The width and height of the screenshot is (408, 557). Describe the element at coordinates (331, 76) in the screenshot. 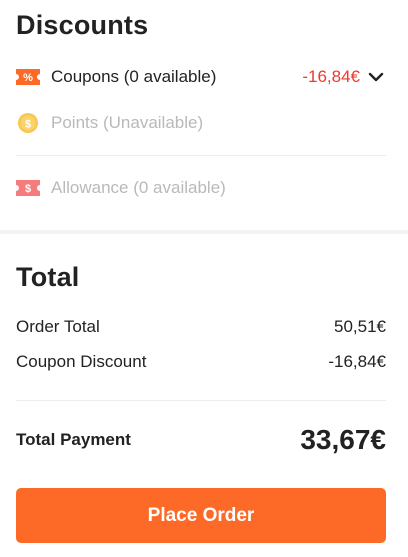

I see `coupons-discount-amount: -16,84€` at that location.